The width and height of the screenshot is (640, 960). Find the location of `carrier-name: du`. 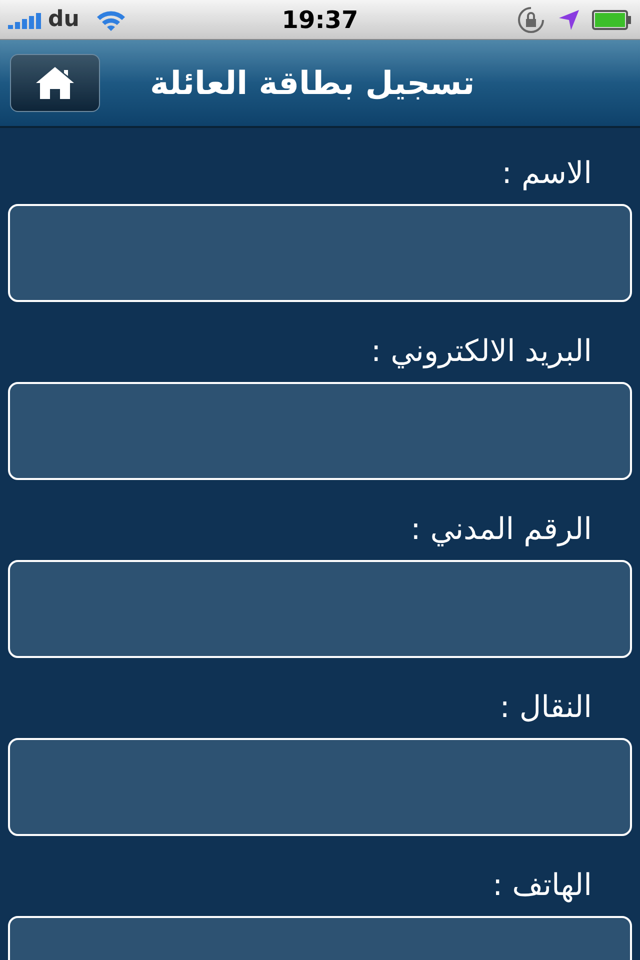

carrier-name: du is located at coordinates (64, 20).